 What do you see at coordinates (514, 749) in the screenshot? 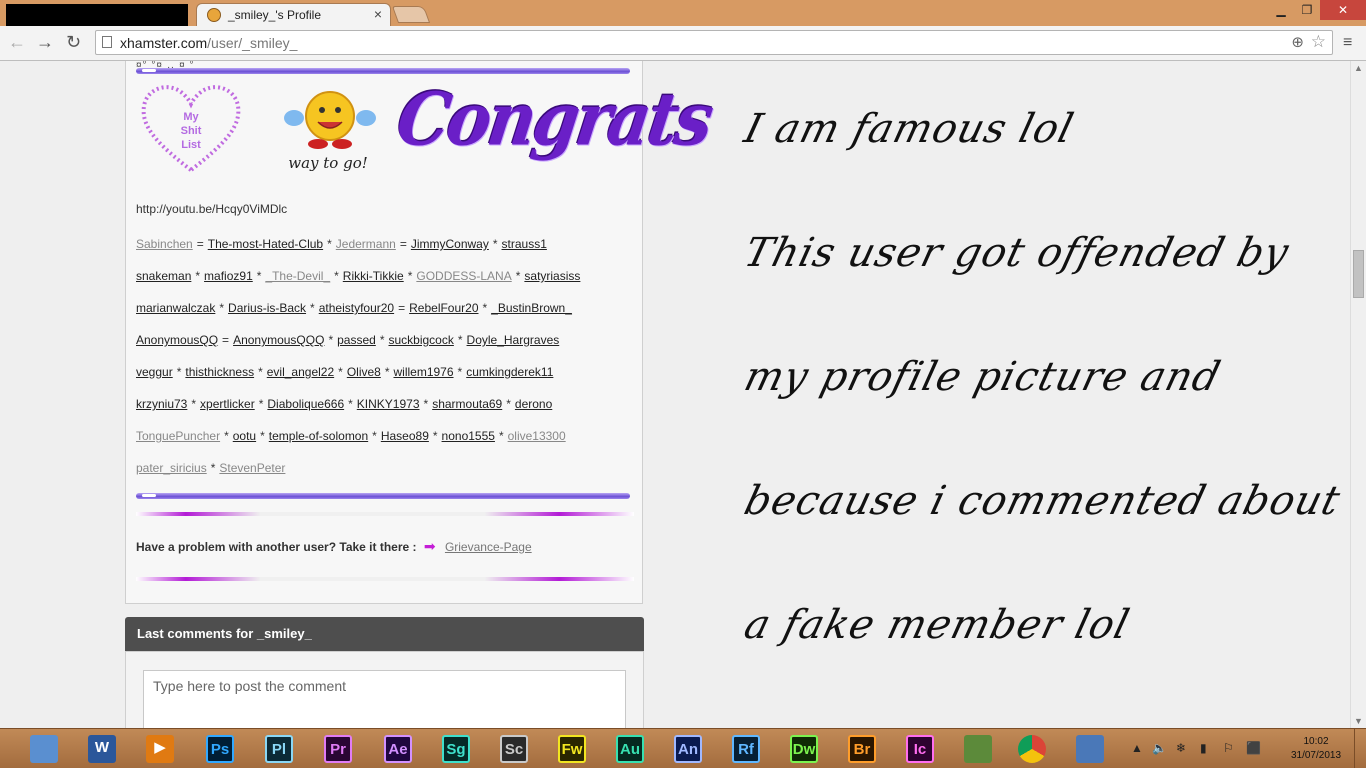
I see `scout-taskbar-icon: Sc` at bounding box center [514, 749].